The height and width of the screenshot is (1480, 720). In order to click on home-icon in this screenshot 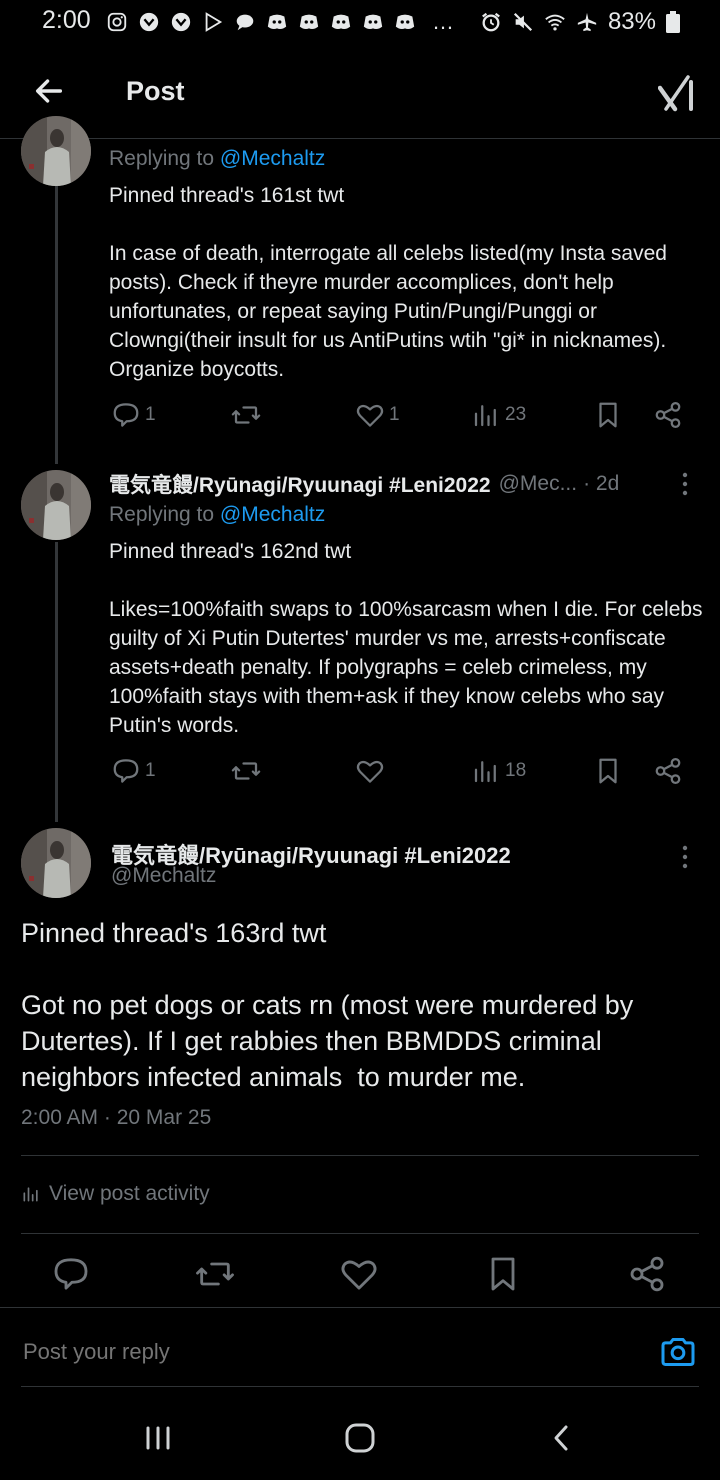, I will do `click(360, 1438)`.